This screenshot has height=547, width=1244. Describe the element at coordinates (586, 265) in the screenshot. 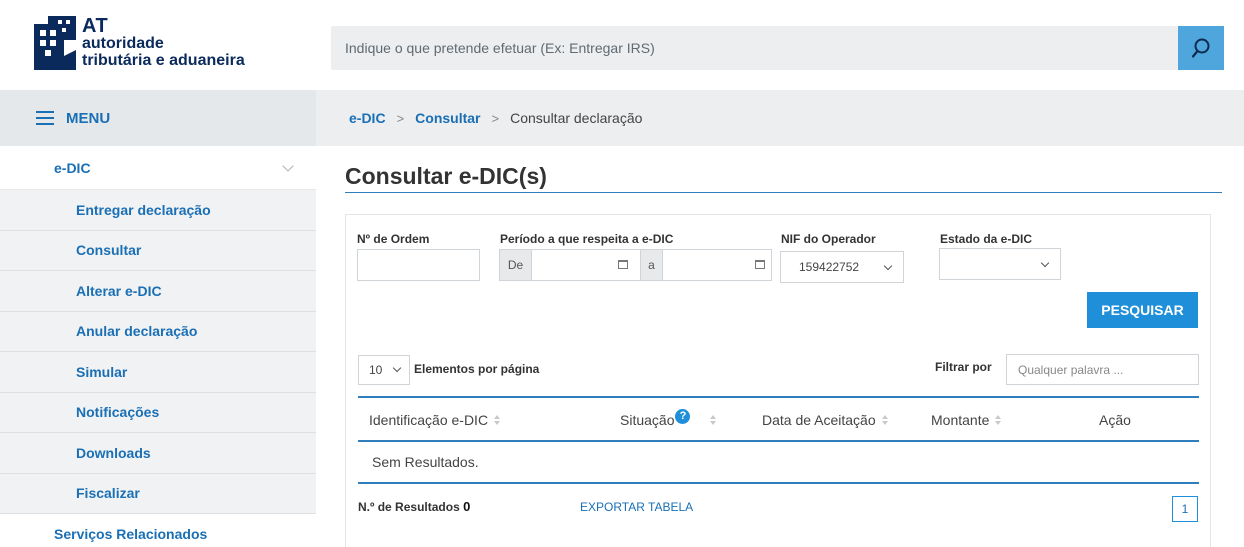

I see `periodo-from-input` at that location.